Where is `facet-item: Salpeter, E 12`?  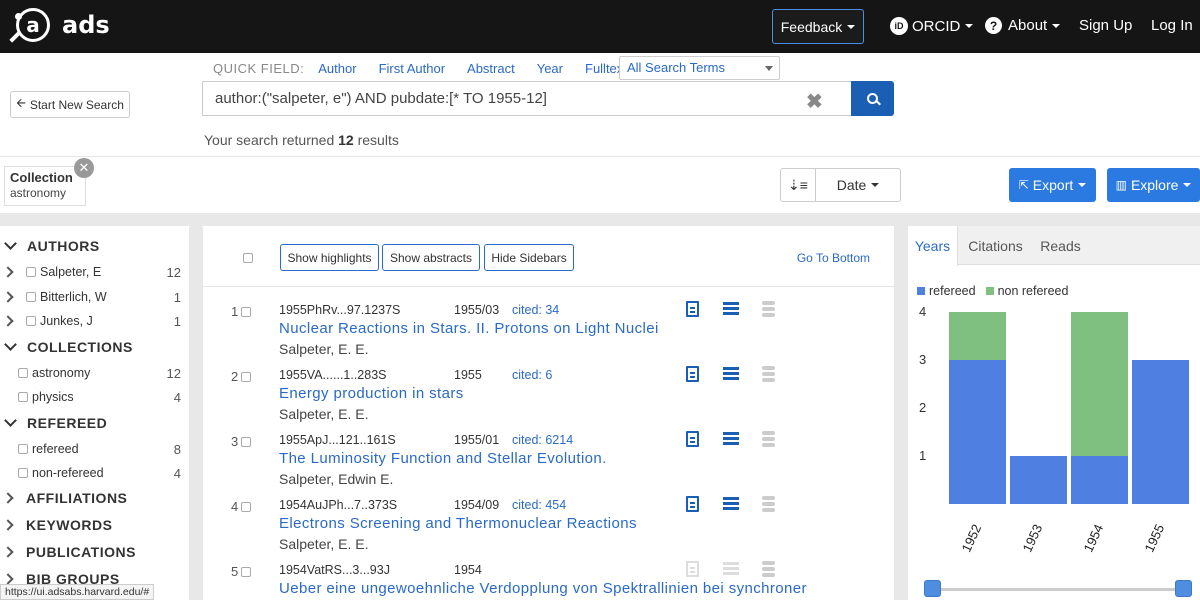 facet-item: Salpeter, E 12 is located at coordinates (95, 272).